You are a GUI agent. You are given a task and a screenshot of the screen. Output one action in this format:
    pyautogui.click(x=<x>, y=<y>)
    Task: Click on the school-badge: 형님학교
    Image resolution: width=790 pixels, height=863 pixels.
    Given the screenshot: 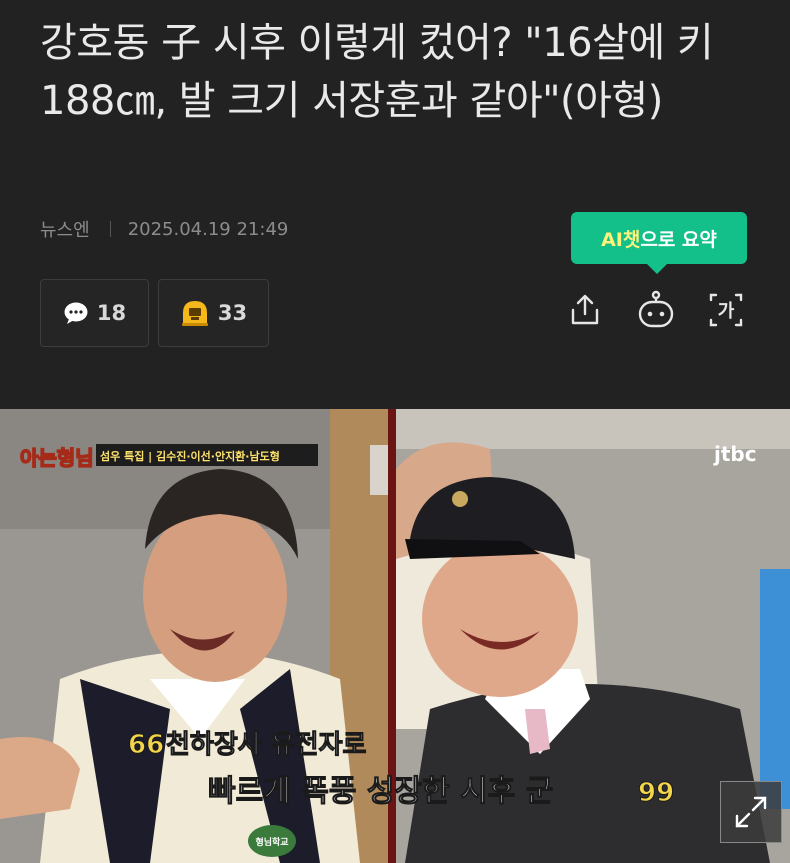 What is the action you would take?
    pyautogui.click(x=271, y=842)
    